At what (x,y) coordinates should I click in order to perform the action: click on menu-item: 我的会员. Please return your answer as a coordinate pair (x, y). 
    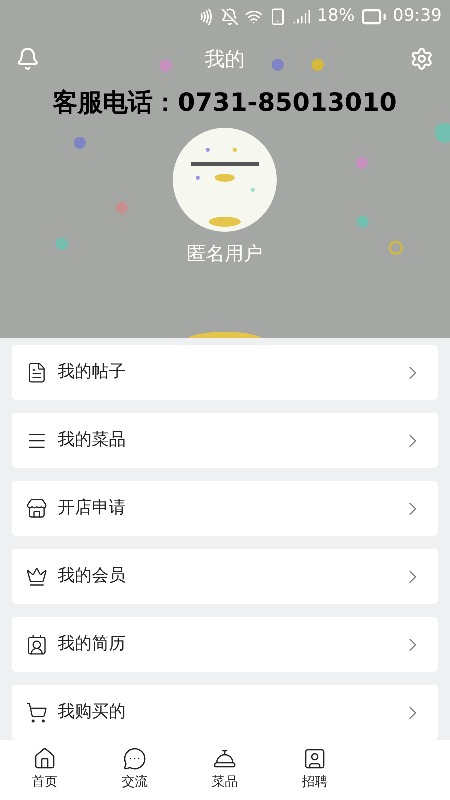
    Looking at the image, I should click on (225, 576).